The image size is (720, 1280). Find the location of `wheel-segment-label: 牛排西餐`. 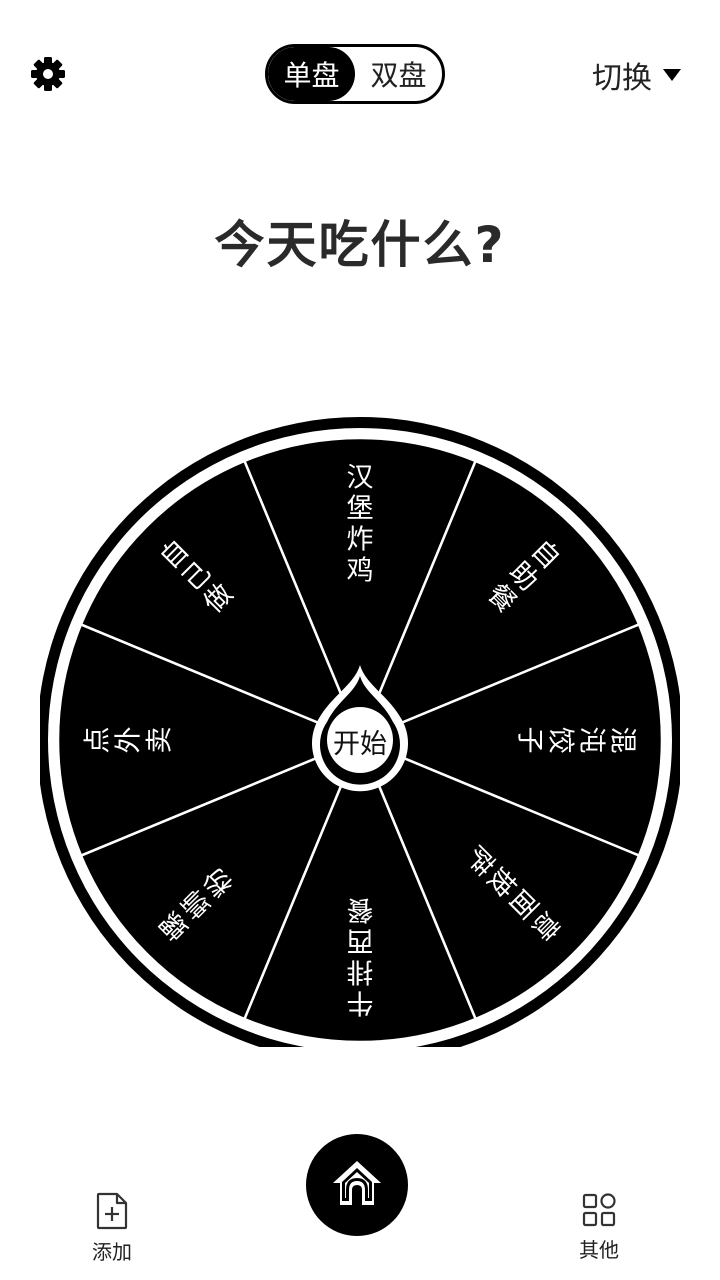

wheel-segment-label: 牛排西餐 is located at coordinates (360, 956).